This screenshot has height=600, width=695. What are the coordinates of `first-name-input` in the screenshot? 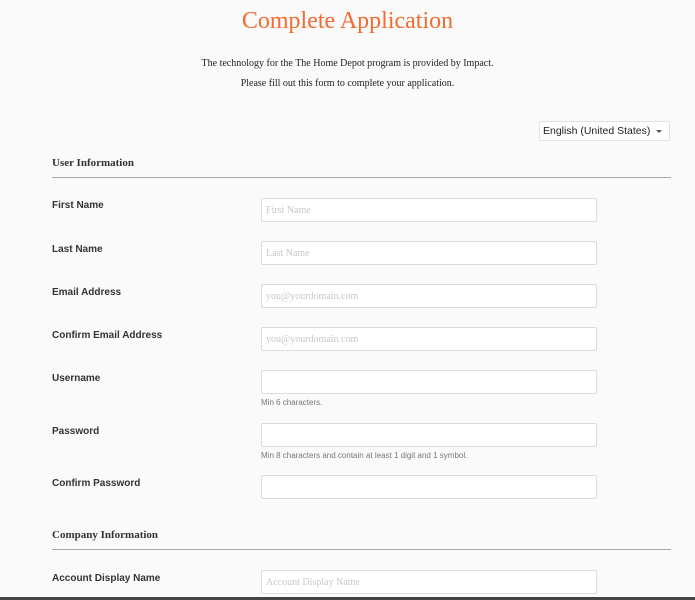 It's located at (429, 210).